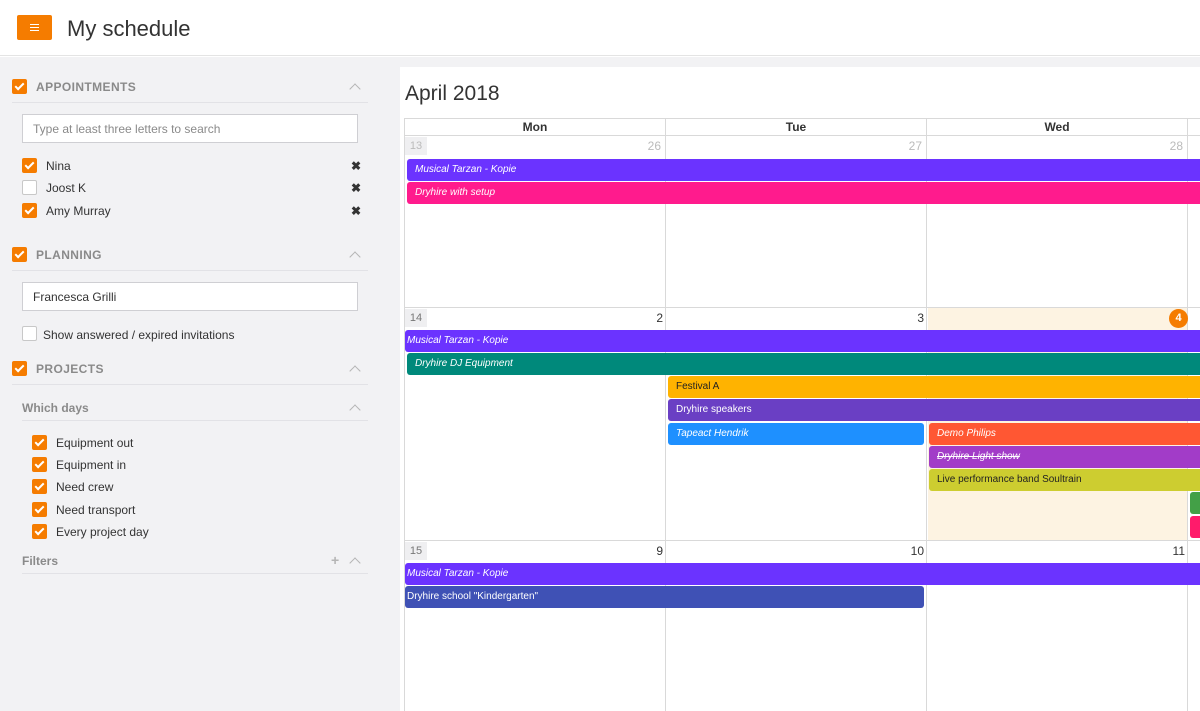 Image resolution: width=1200 pixels, height=711 pixels. Describe the element at coordinates (195, 410) in the screenshot. I see `which-days-header: Which days` at that location.